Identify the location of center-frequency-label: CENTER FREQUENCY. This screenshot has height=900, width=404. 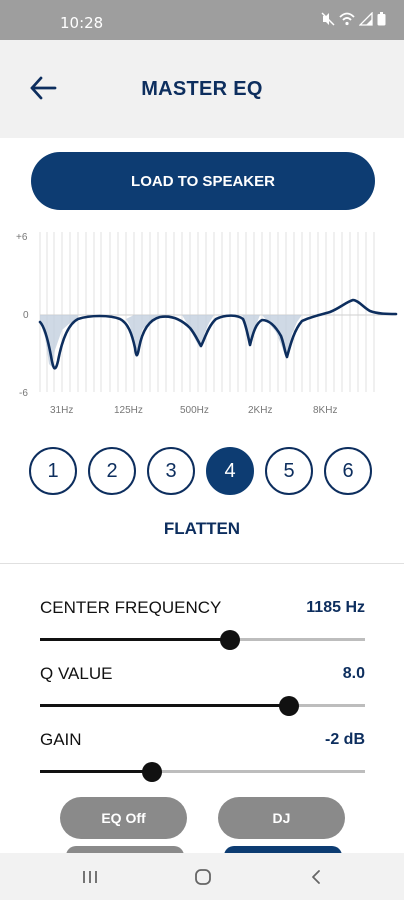
(131, 607).